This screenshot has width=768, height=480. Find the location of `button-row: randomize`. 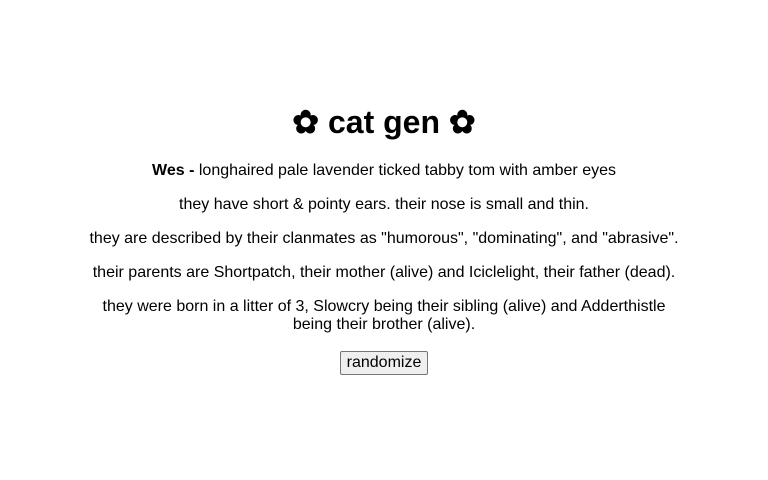

button-row: randomize is located at coordinates (384, 363).